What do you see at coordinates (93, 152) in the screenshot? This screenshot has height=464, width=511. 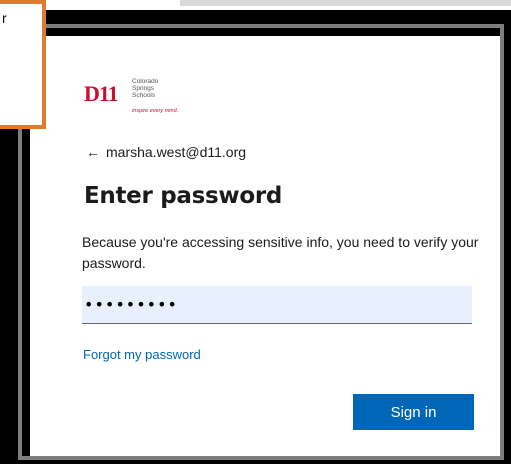 I see `back-arrow-icon: ←` at bounding box center [93, 152].